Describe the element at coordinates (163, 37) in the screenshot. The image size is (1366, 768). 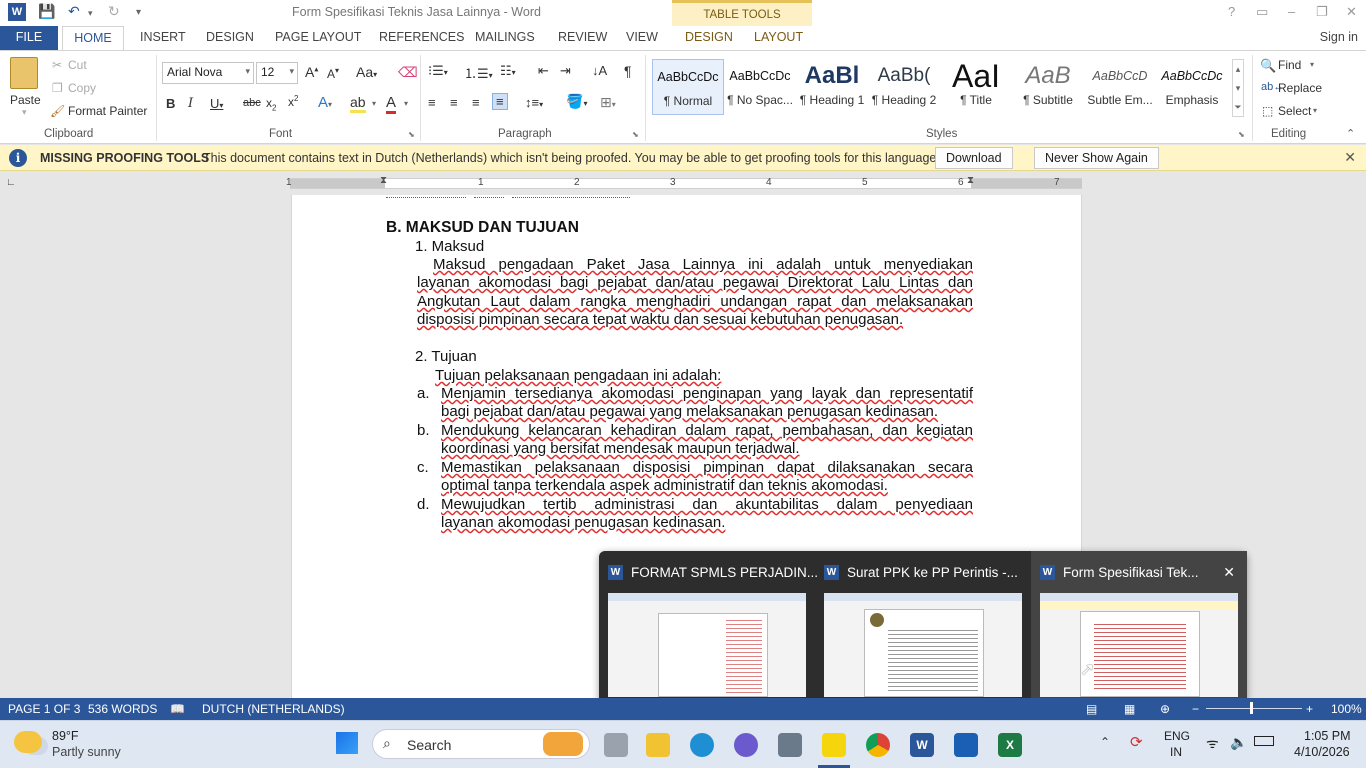
I see `tab-insert: INSERT` at that location.